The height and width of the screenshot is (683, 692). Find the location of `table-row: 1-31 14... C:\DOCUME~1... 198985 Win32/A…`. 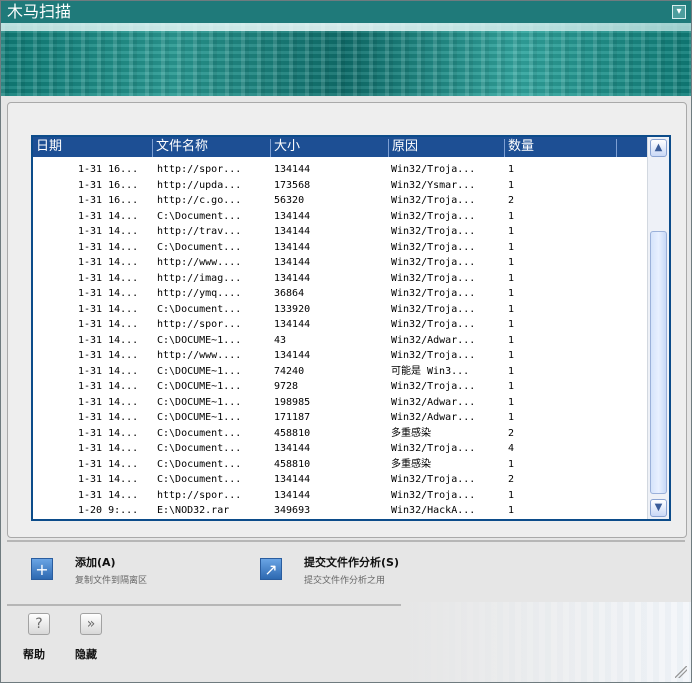

table-row: 1-31 14... C:\DOCUME~1... 198985 Win32/A… is located at coordinates (340, 403).